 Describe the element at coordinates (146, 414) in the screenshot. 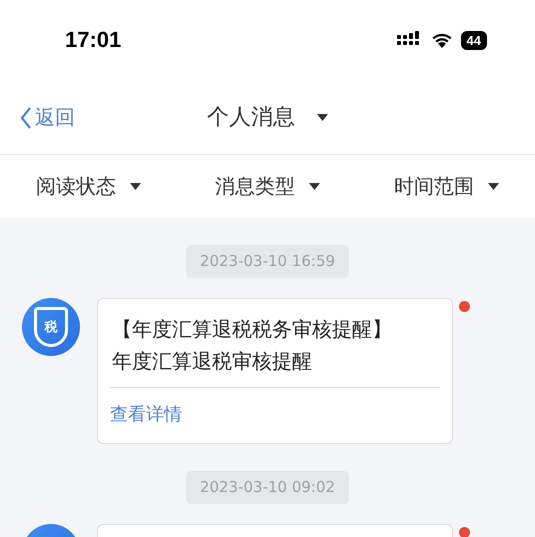

I see `view-details-link: 查看详情` at that location.